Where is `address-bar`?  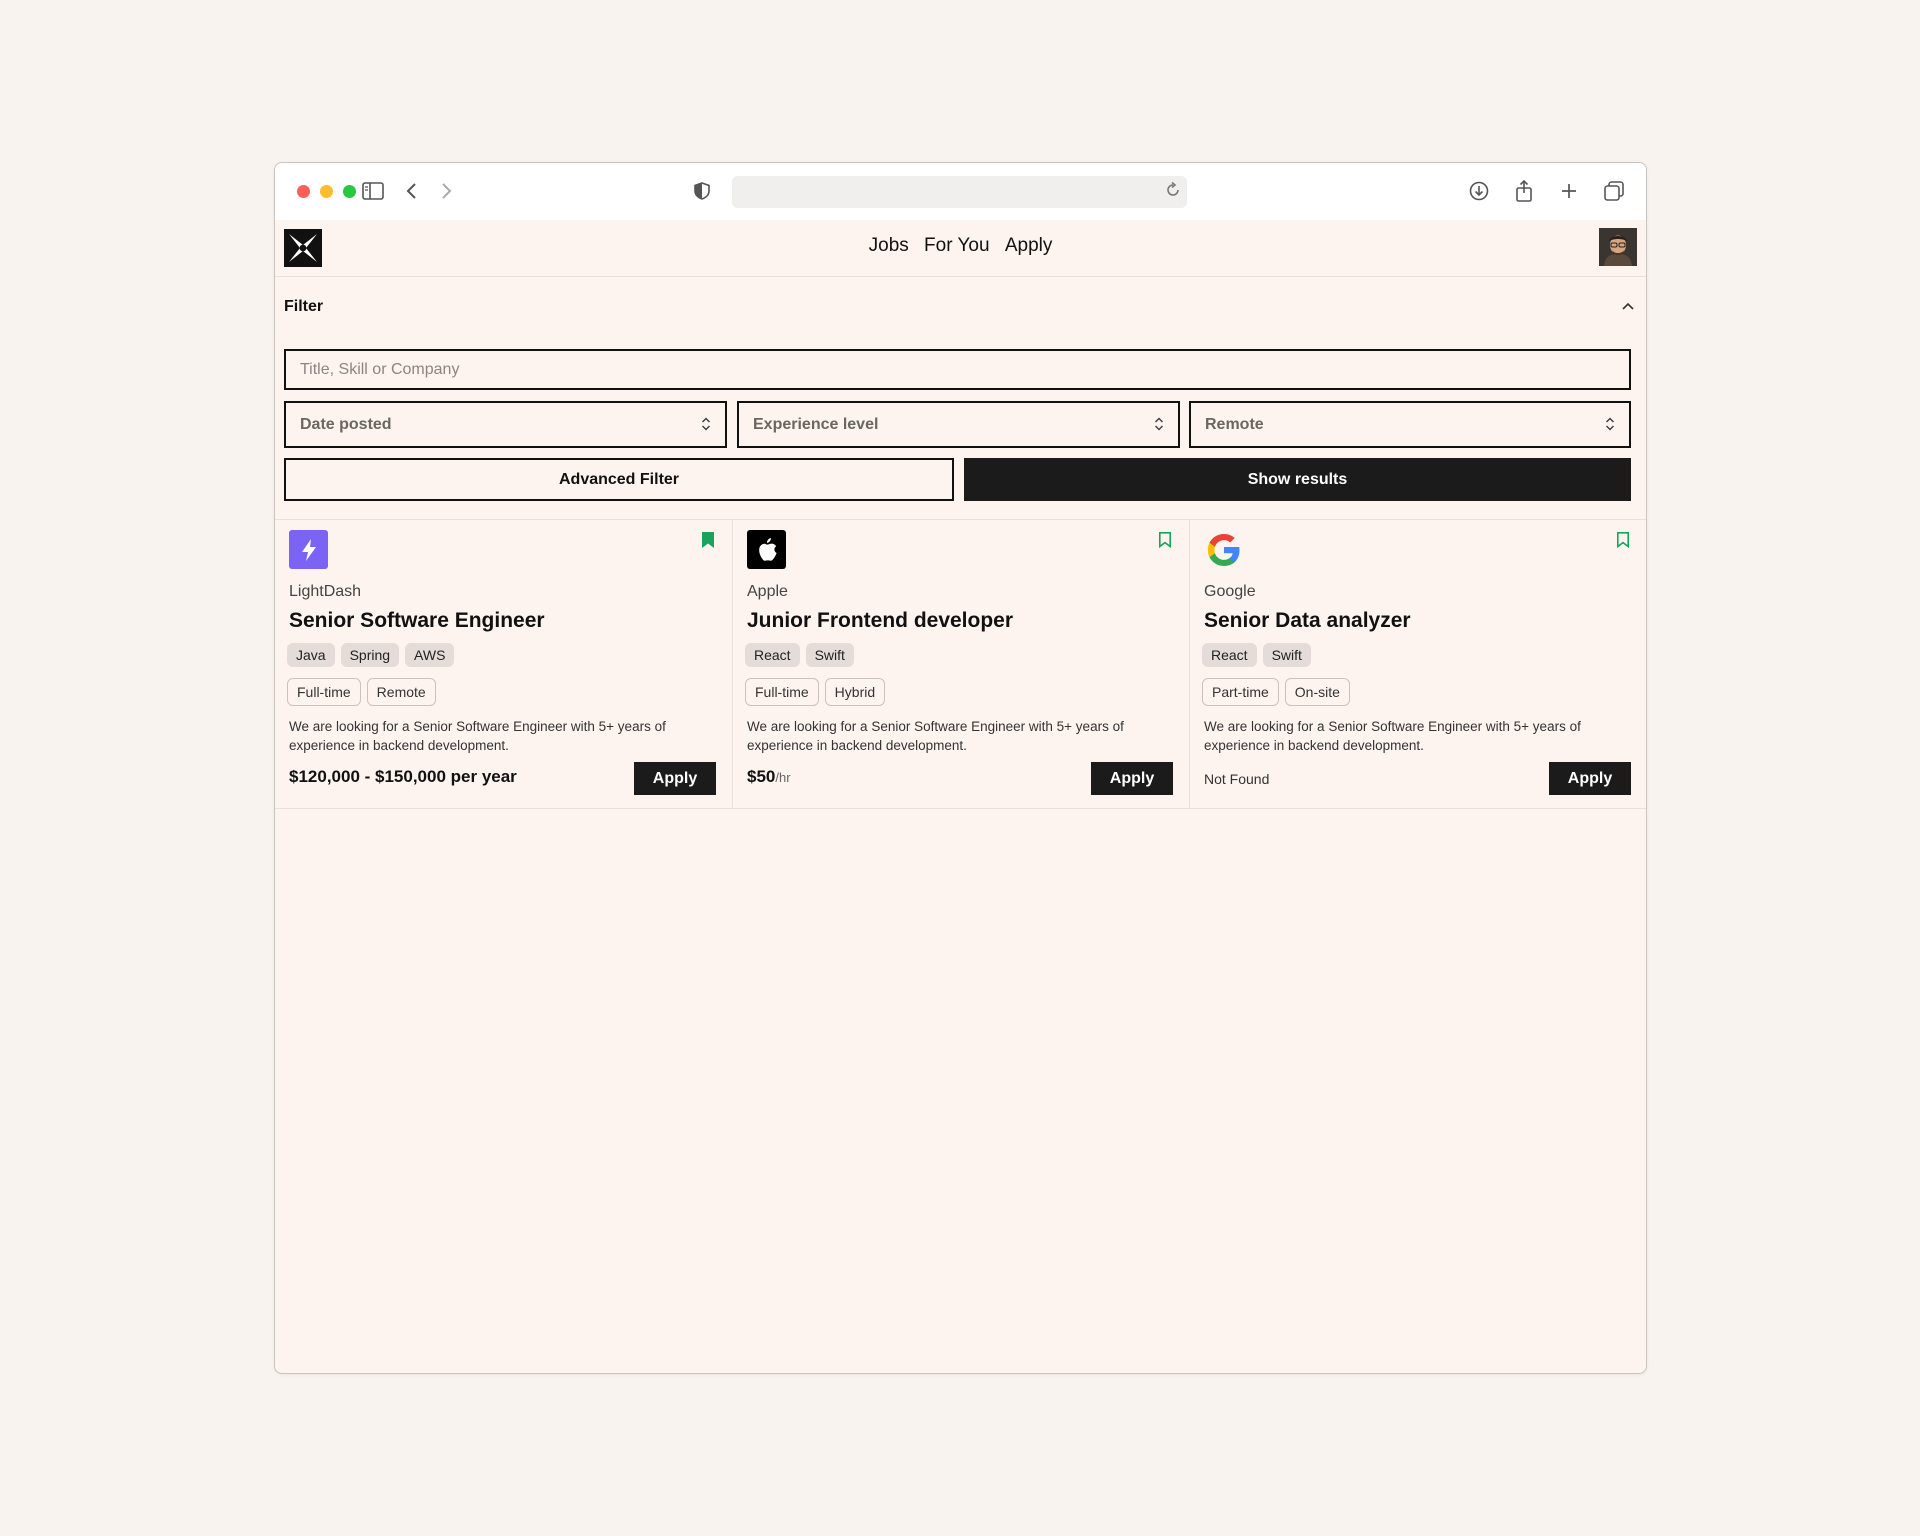 address-bar is located at coordinates (959, 192).